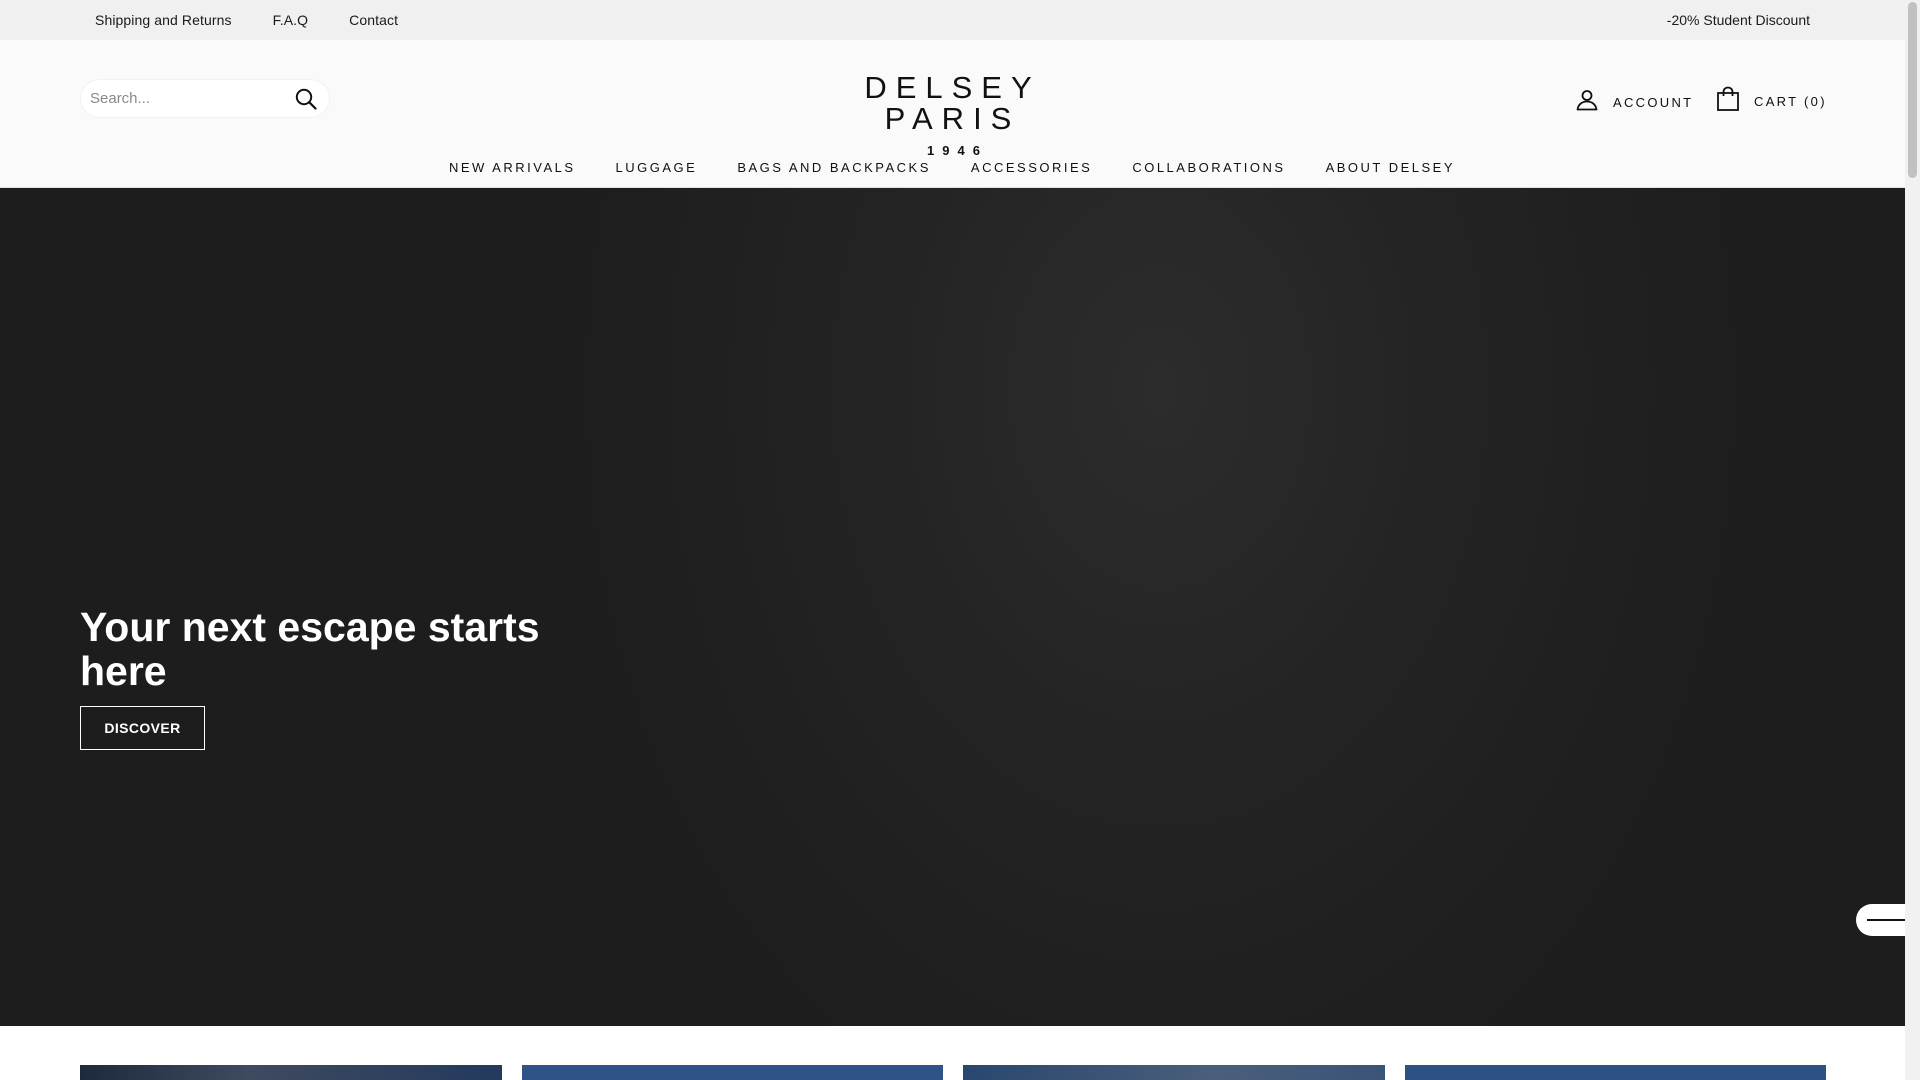 This screenshot has width=1920, height=1080. What do you see at coordinates (512, 168) in the screenshot?
I see `nav-item-new-arrivals: NEW ARRIVALS` at bounding box center [512, 168].